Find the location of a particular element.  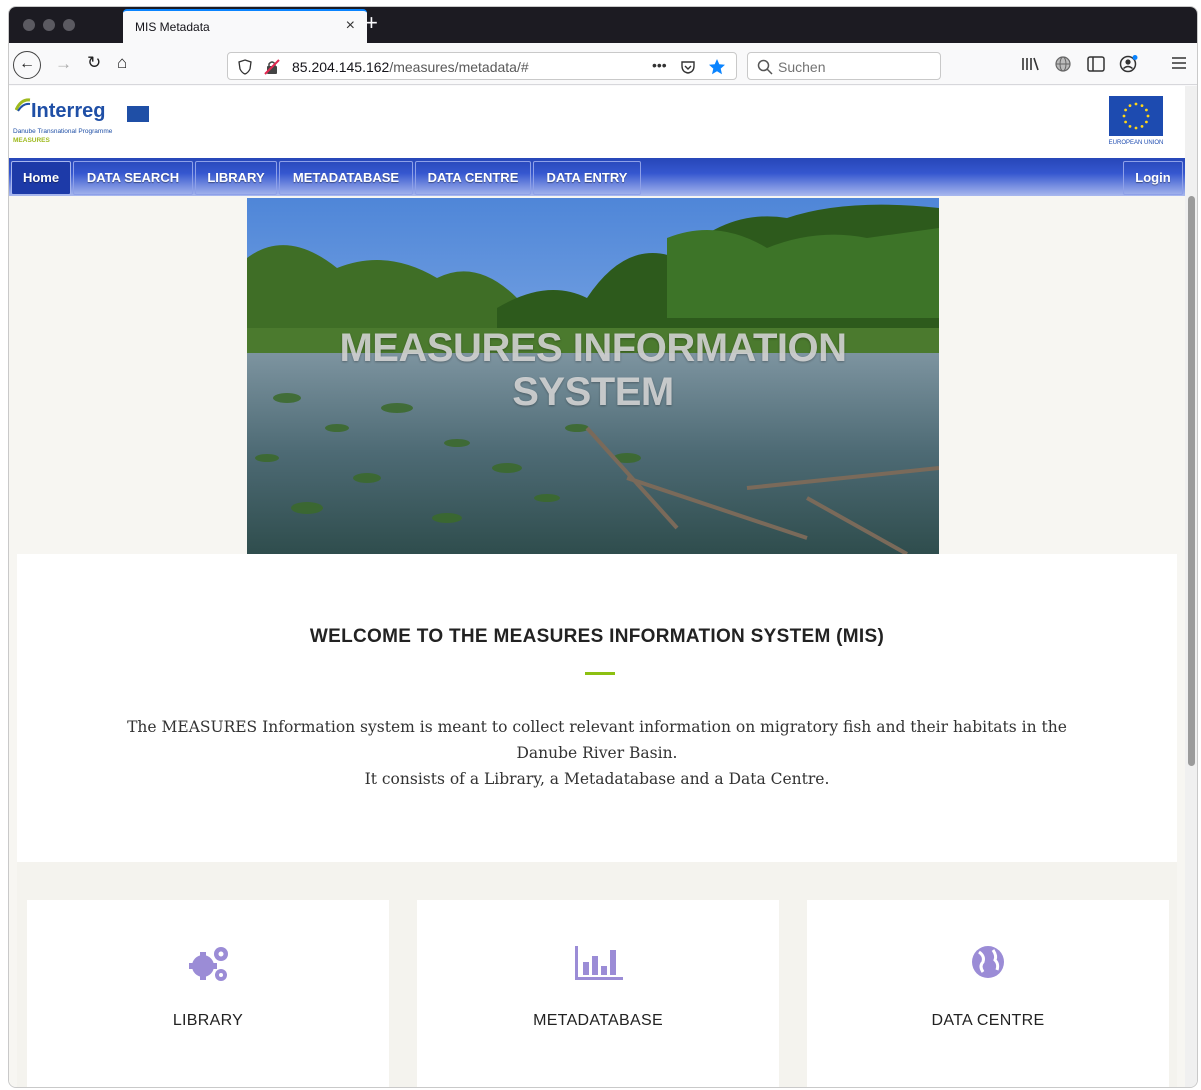

window-close-dot is located at coordinates (29, 25).